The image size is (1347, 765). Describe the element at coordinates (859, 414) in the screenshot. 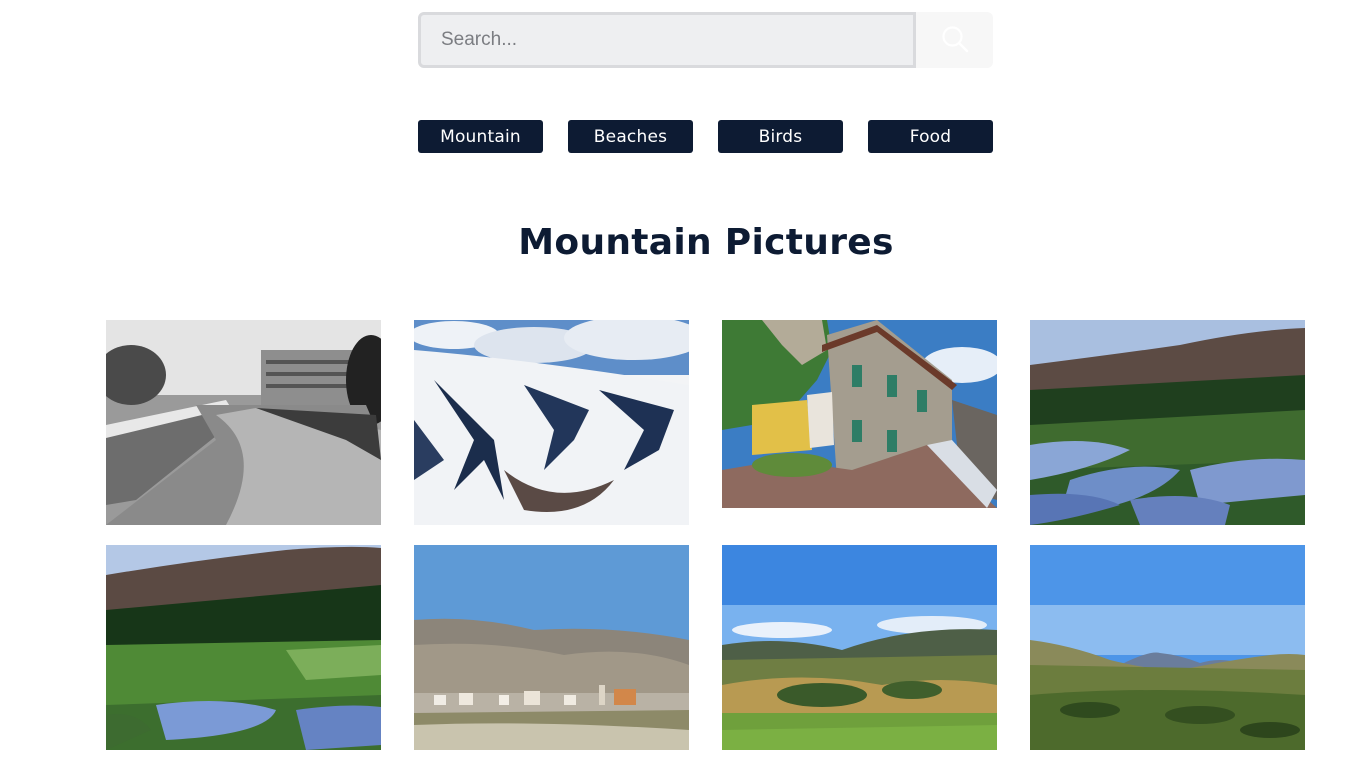

I see `gallery-photo-village-street` at that location.